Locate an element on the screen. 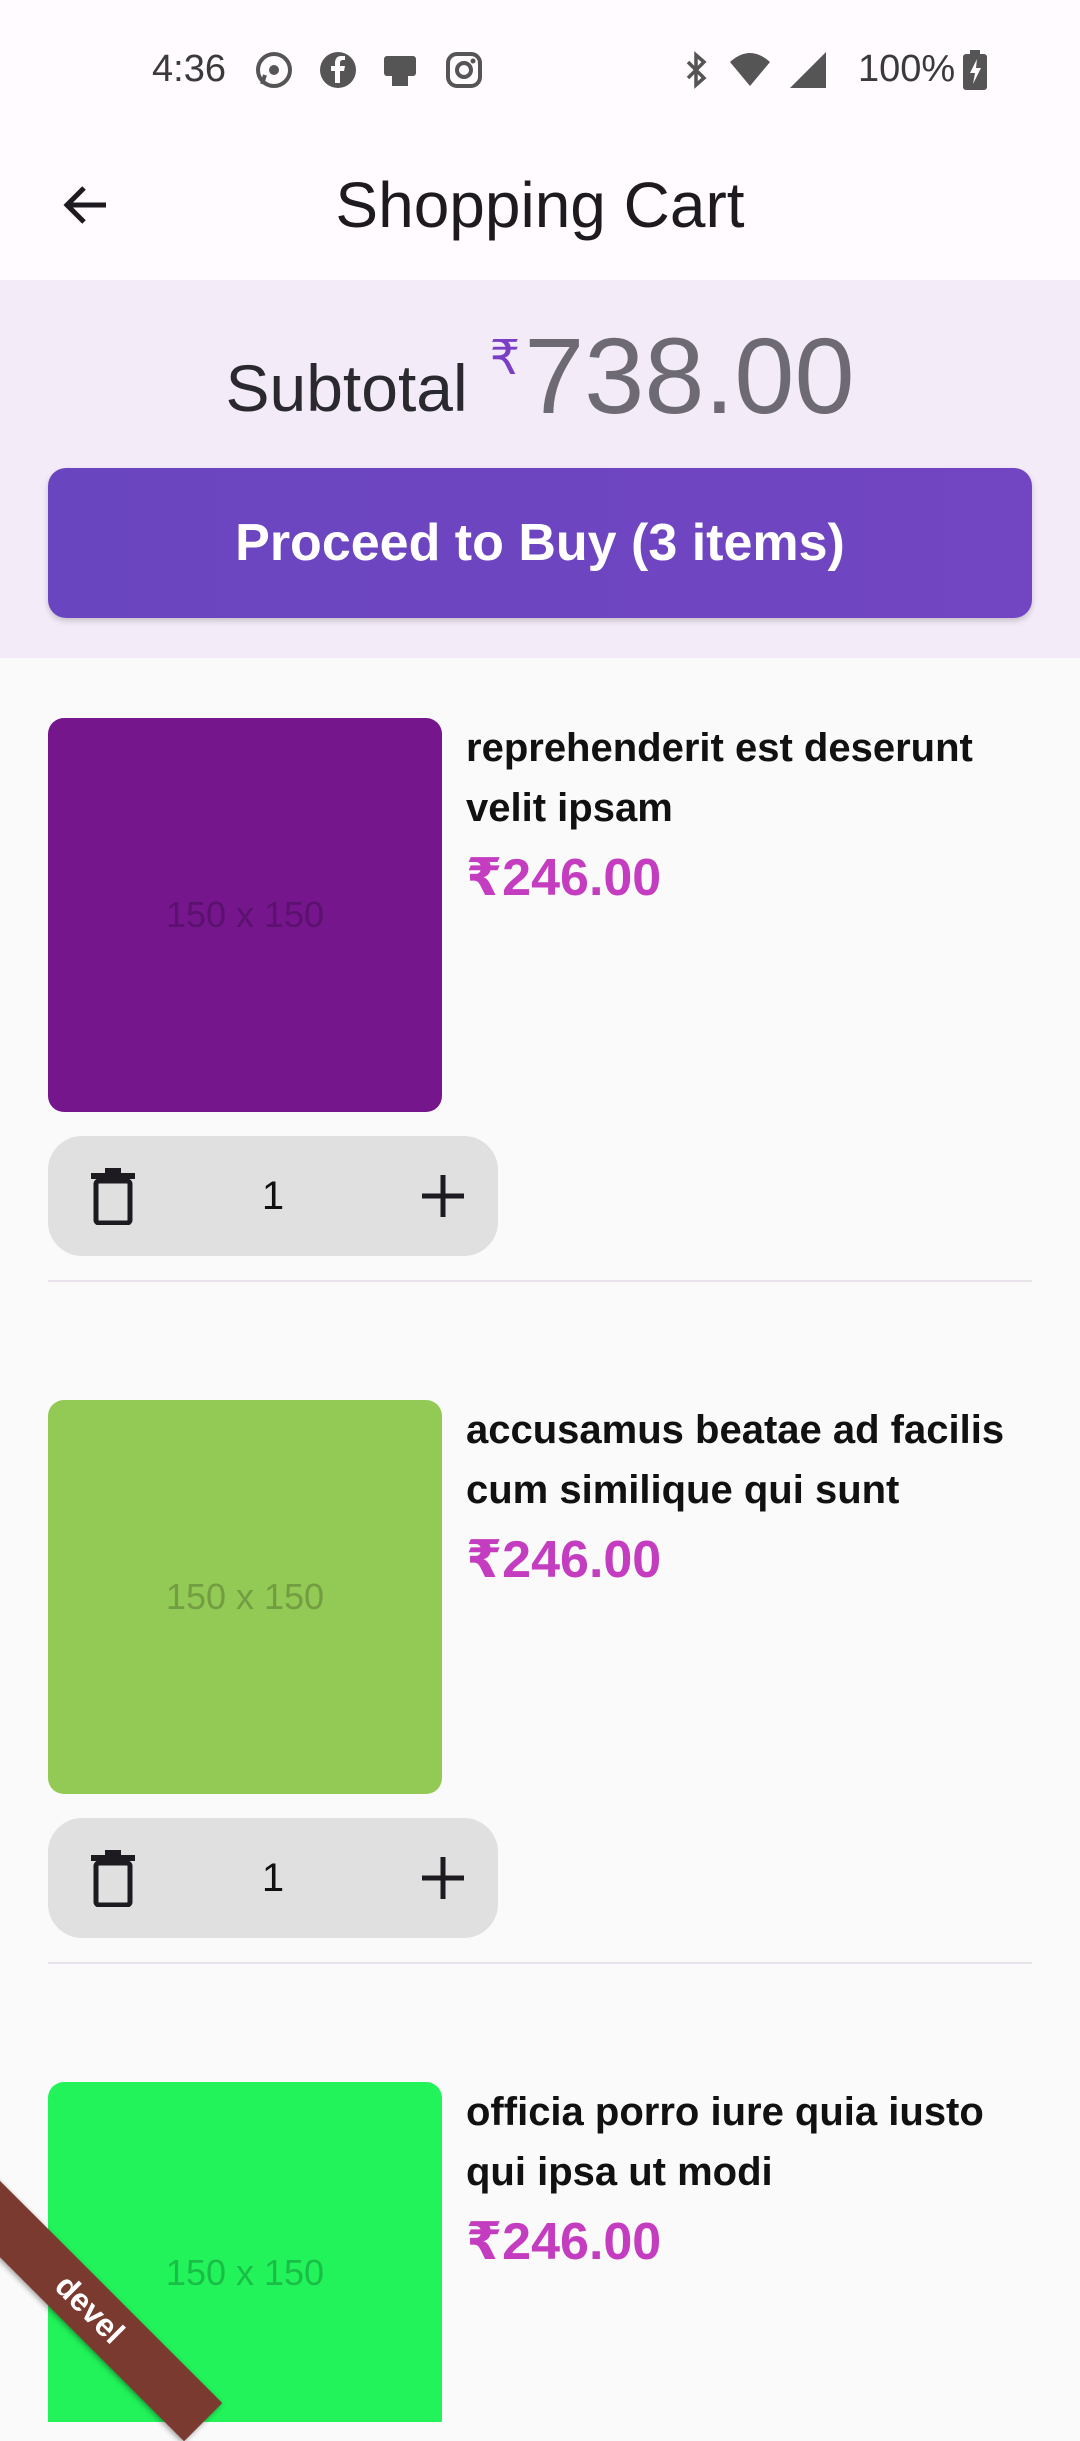  subtotal-row: Subtotal ₹ 738.00 is located at coordinates (540, 370).